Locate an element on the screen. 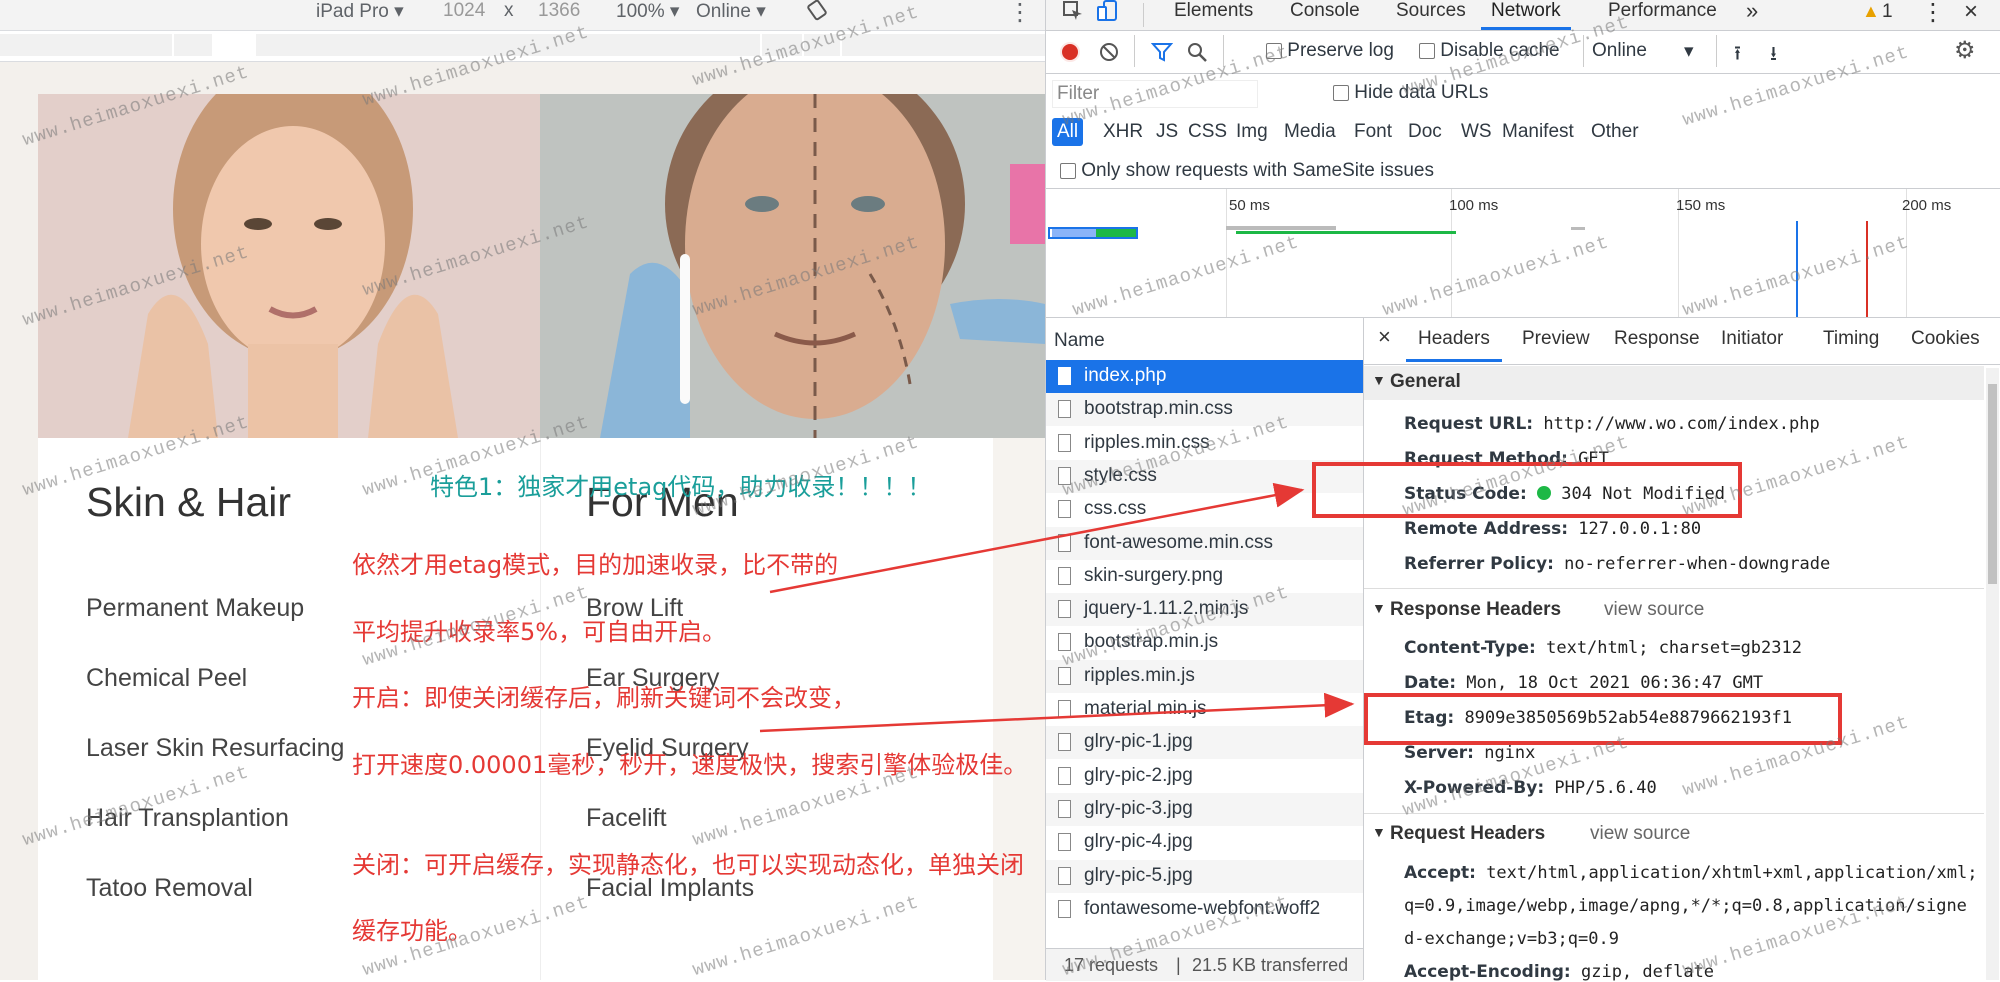 Image resolution: width=2000 pixels, height=982 pixels. request-name: index.php is located at coordinates (1125, 375).